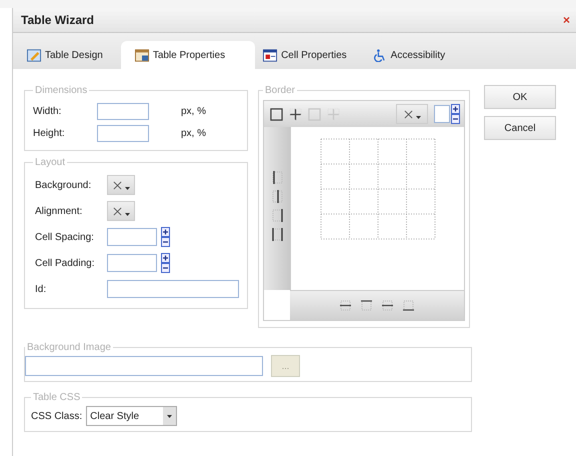 This screenshot has height=456, width=576. Describe the element at coordinates (57, 20) in the screenshot. I see `window-title: Table Wizard` at that location.